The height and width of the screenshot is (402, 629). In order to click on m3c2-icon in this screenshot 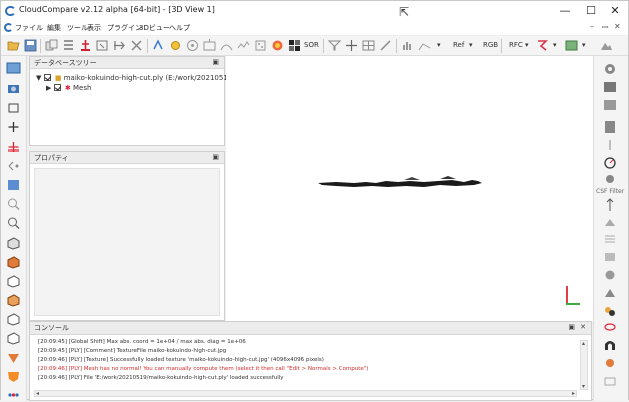, I will do `click(610, 363)`.